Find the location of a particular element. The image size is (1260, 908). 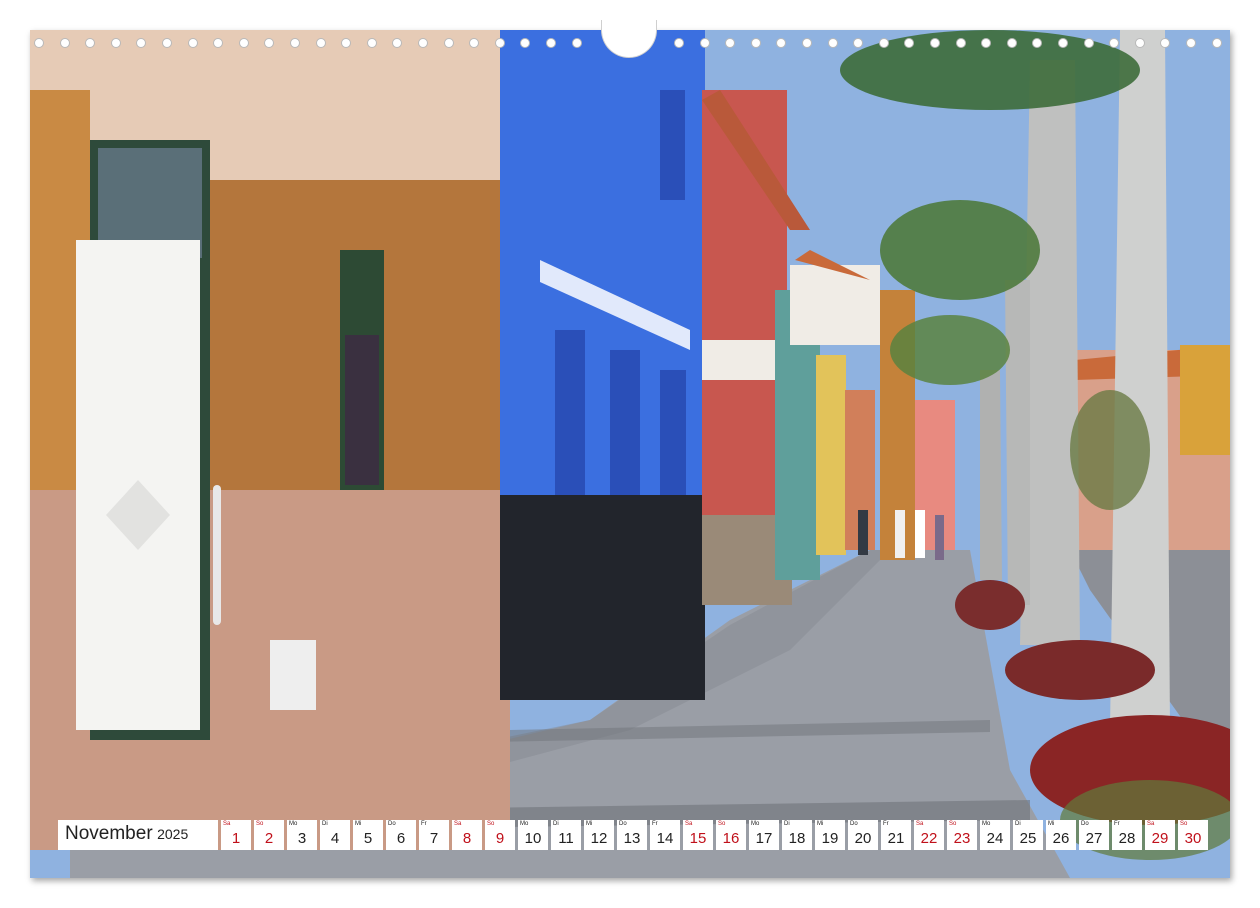

day-number: 8 is located at coordinates (467, 838).